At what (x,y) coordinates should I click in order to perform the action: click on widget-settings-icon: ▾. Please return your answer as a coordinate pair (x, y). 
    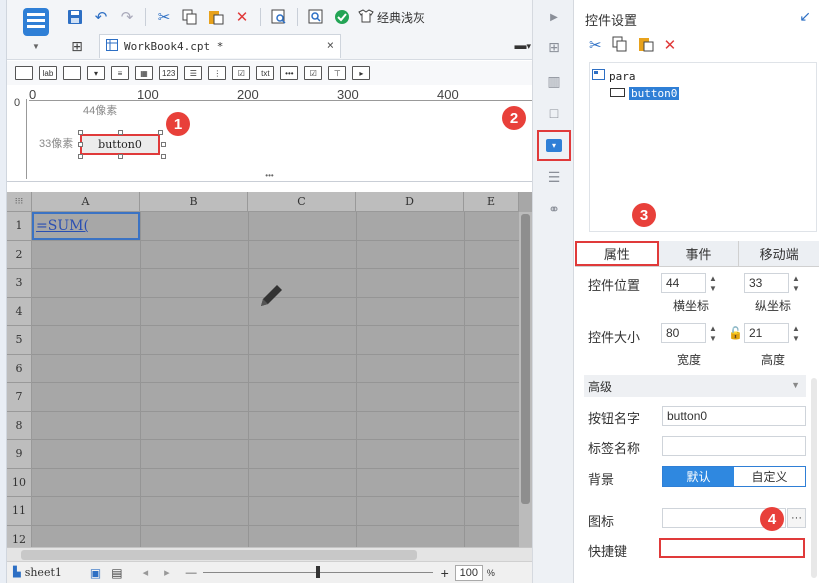
    Looking at the image, I should click on (554, 145).